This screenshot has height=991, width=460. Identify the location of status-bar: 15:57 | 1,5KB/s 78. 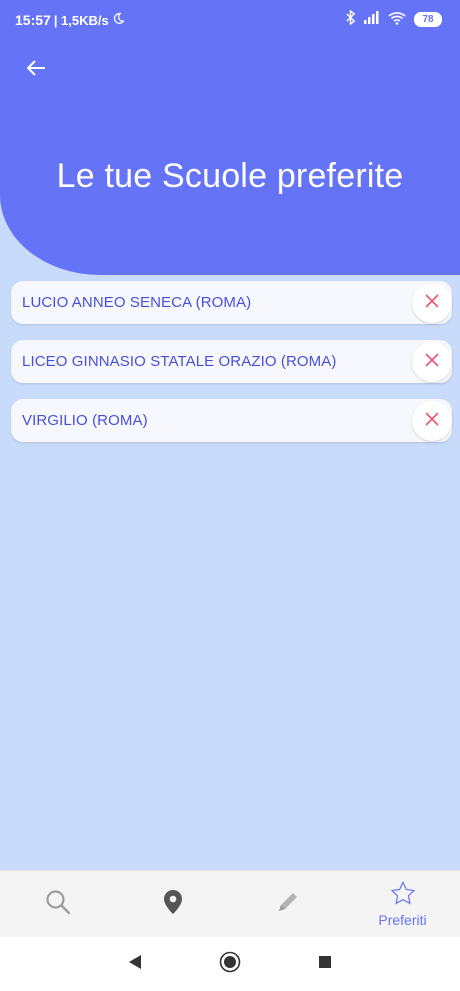
(230, 20).